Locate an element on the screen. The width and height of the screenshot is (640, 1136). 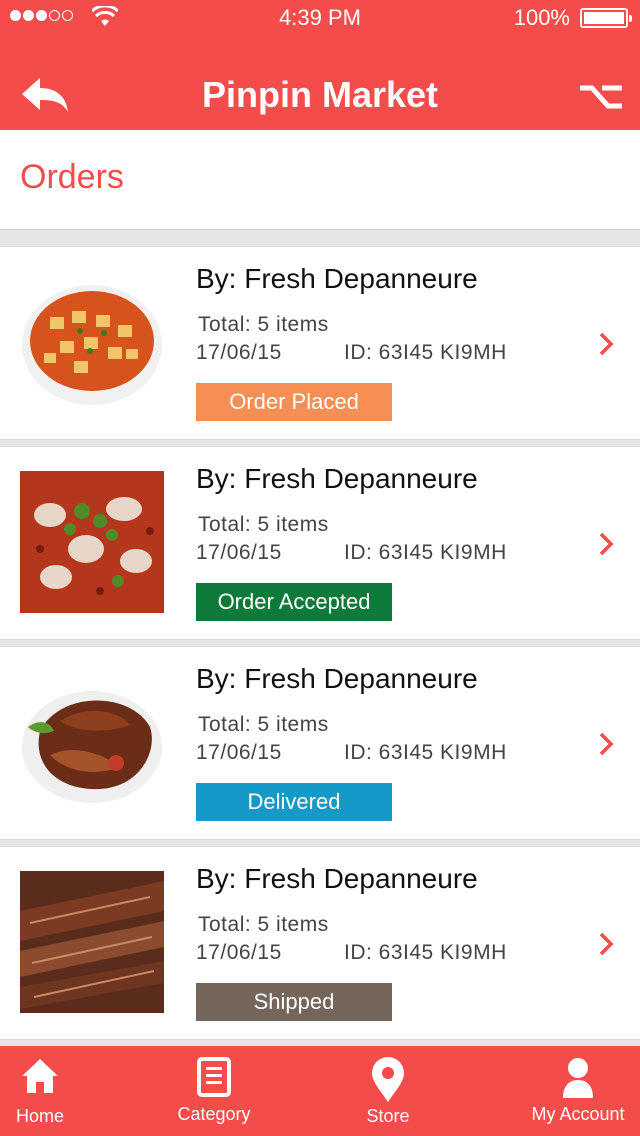
tab-home: Home is located at coordinates (40, 1091).